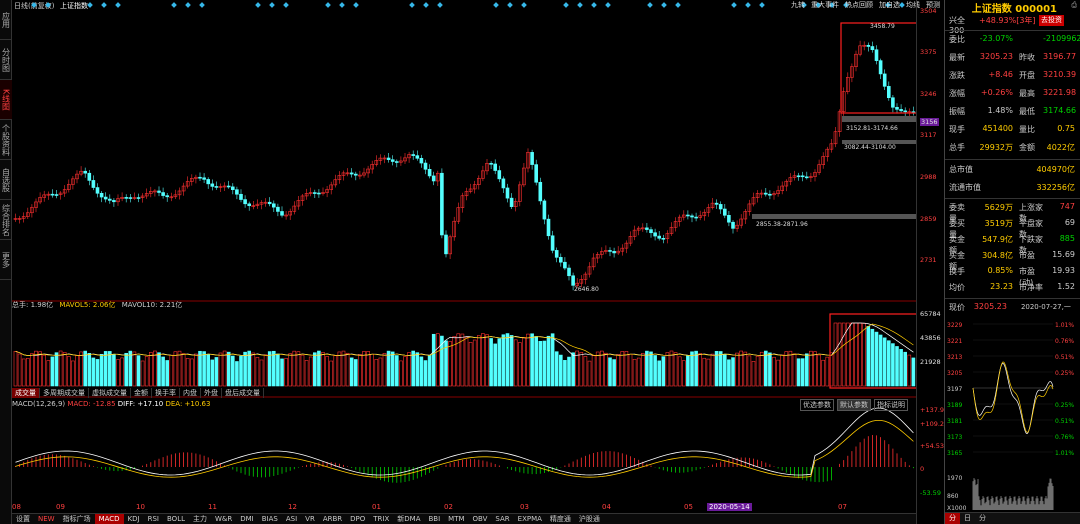 The width and height of the screenshot is (1080, 524). Describe the element at coordinates (332, 519) in the screenshot. I see `btab-arbr: ARBR` at that location.